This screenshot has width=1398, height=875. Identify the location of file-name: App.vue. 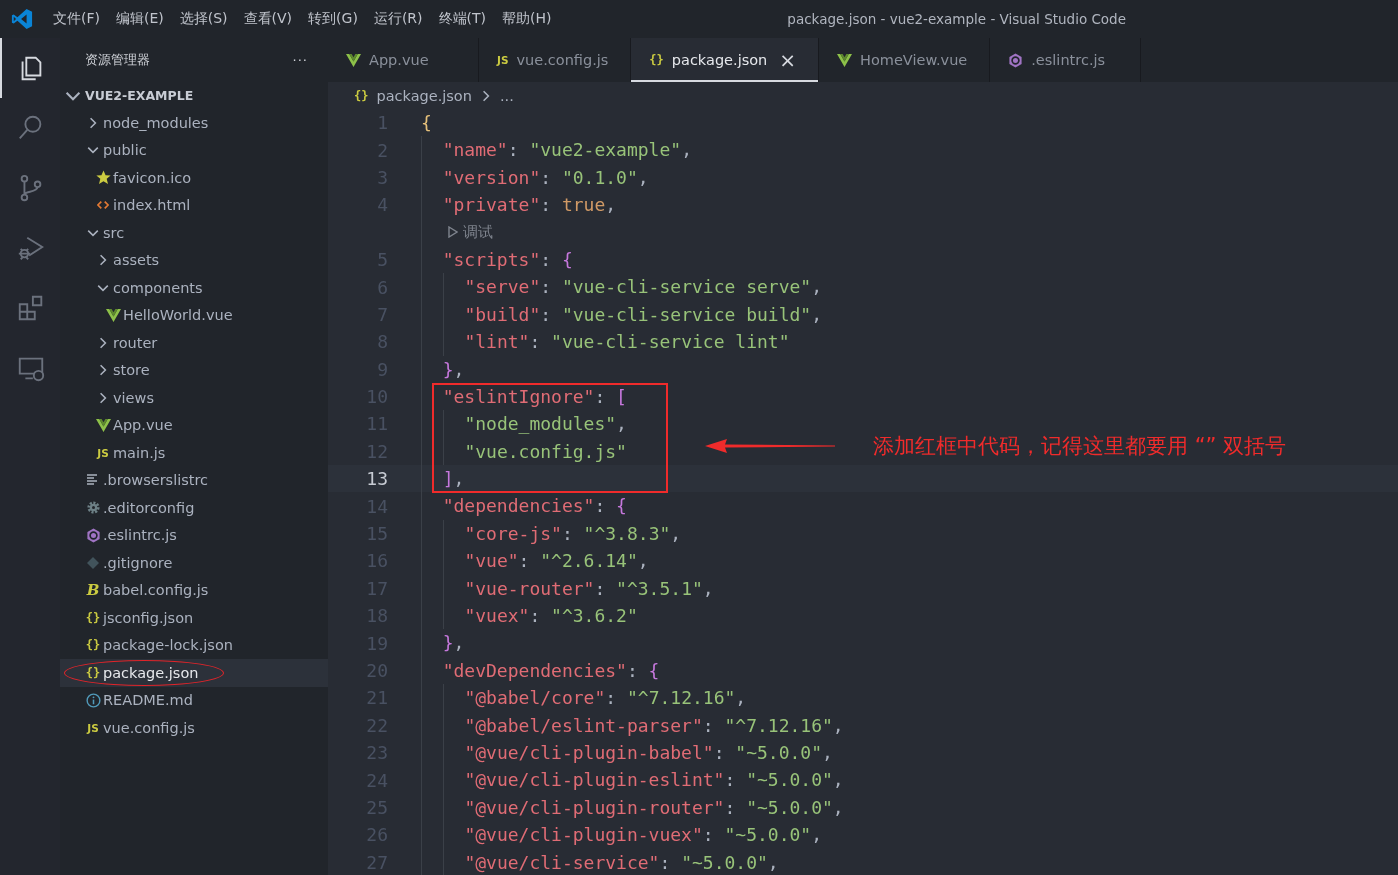
(143, 425).